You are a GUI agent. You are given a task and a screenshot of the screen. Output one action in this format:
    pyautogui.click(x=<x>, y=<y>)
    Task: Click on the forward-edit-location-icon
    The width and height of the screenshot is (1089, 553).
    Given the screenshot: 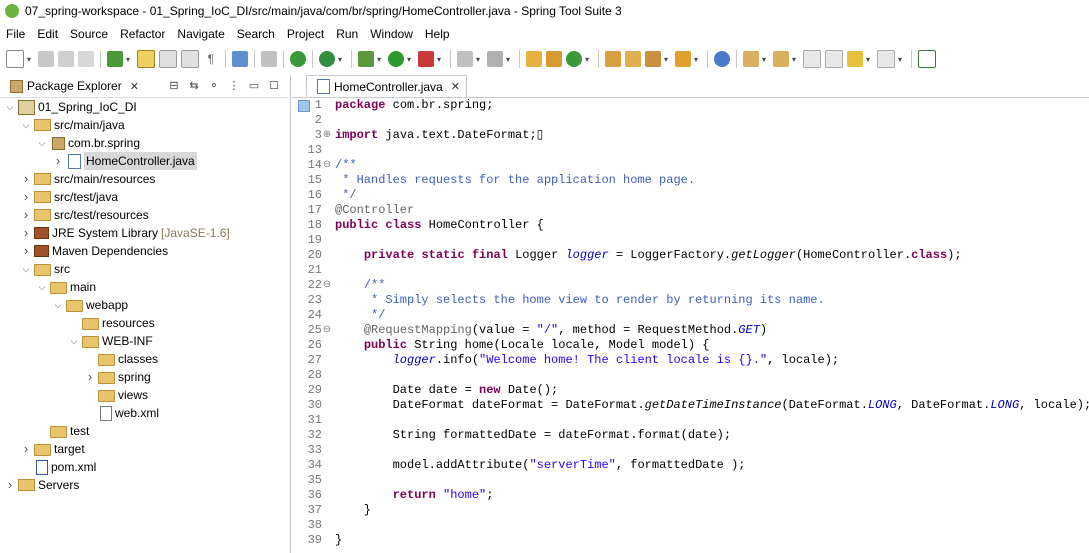 What is the action you would take?
    pyautogui.click(x=834, y=59)
    